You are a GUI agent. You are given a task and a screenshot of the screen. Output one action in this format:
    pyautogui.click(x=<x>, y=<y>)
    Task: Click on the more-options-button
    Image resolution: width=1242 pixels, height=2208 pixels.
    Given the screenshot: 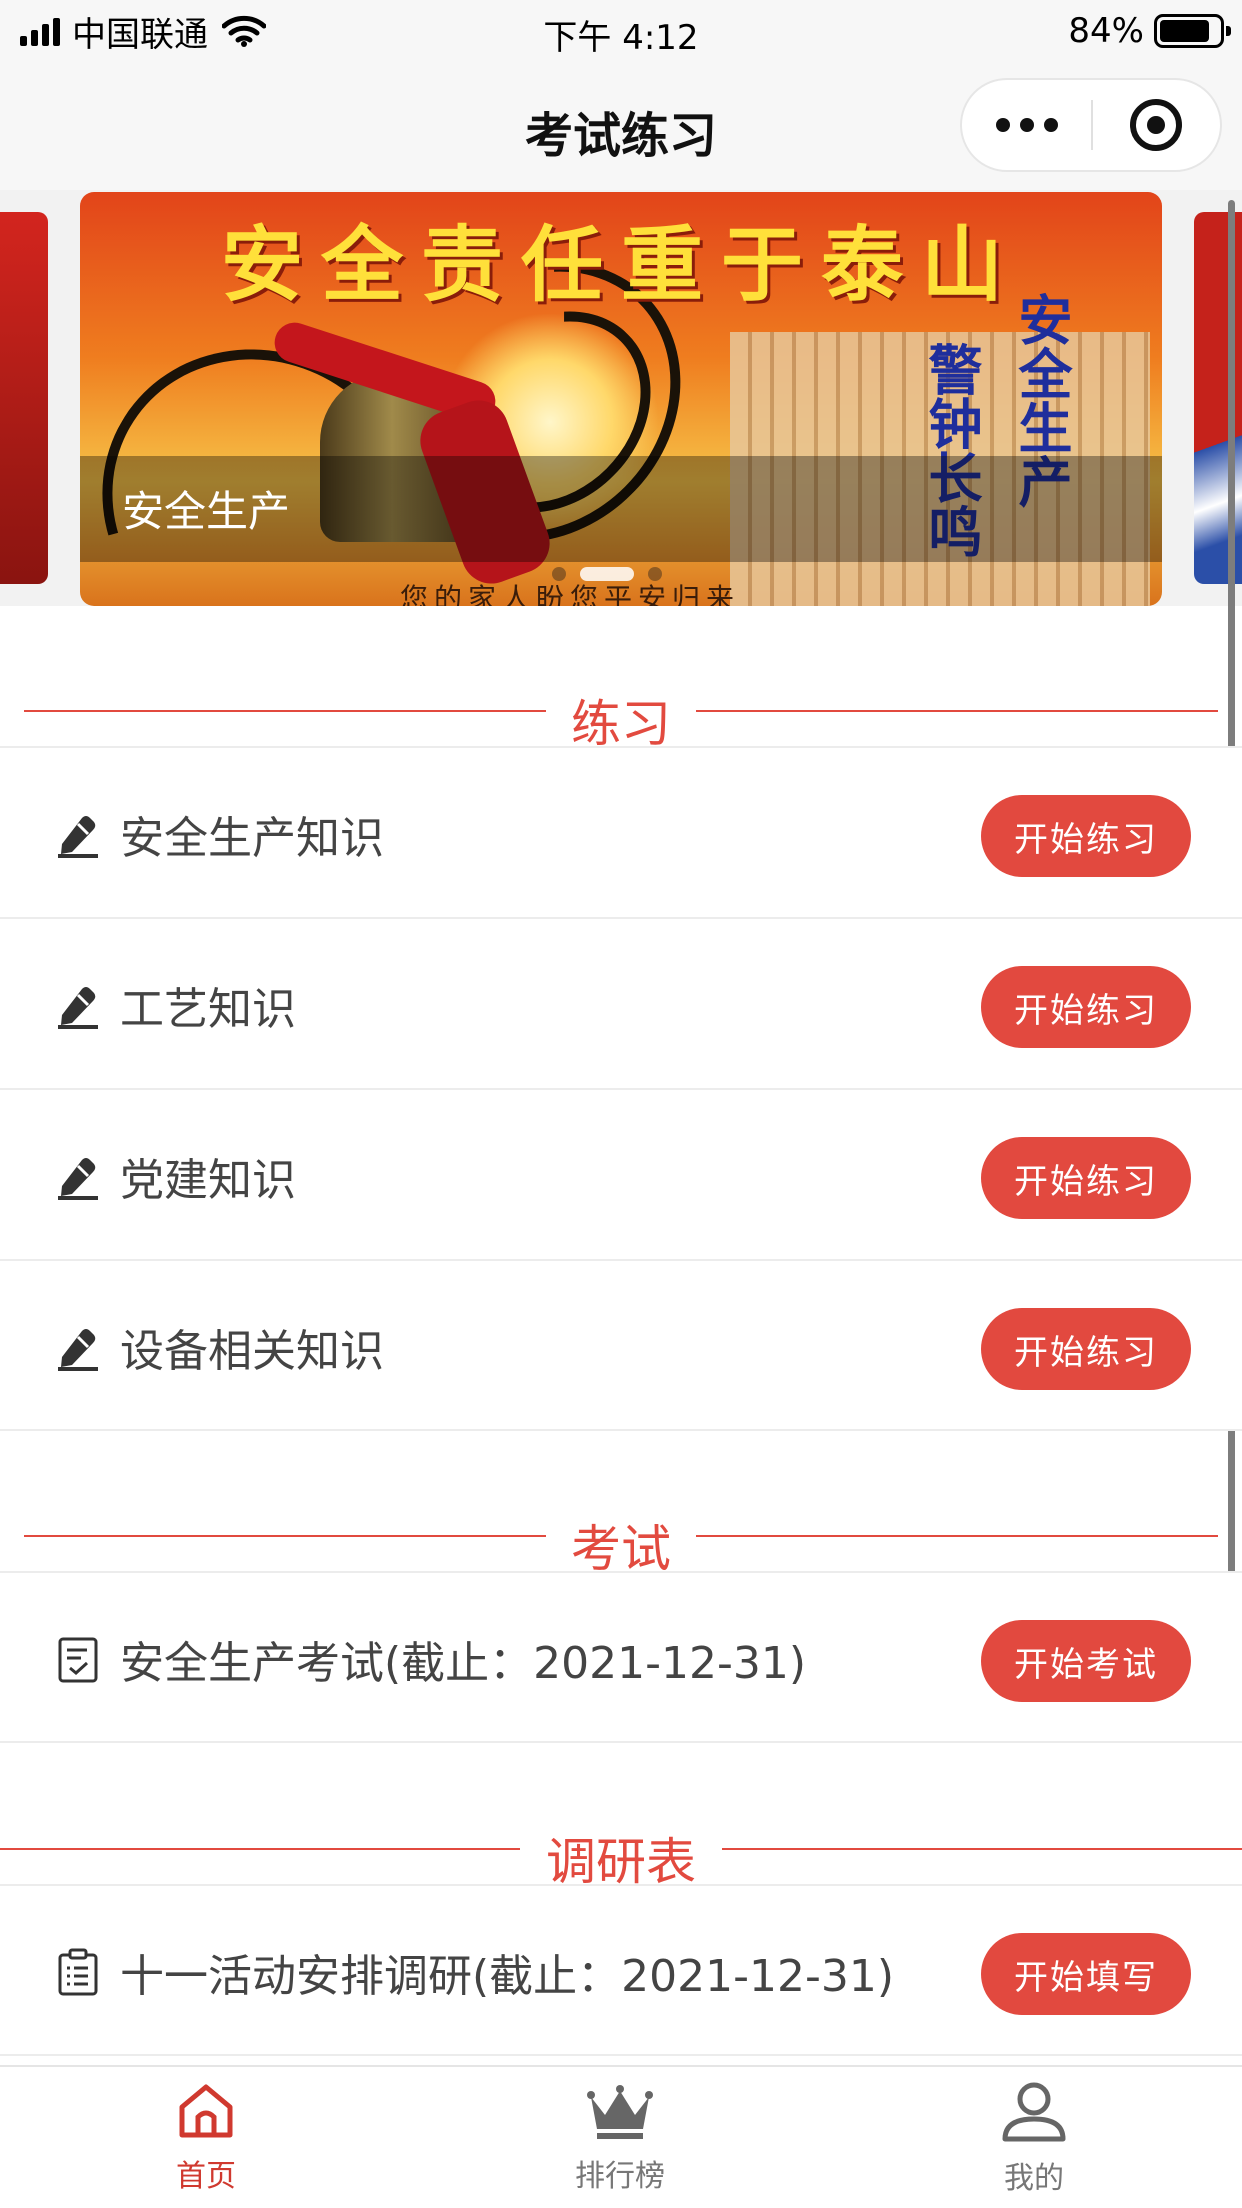 What is the action you would take?
    pyautogui.click(x=1026, y=125)
    